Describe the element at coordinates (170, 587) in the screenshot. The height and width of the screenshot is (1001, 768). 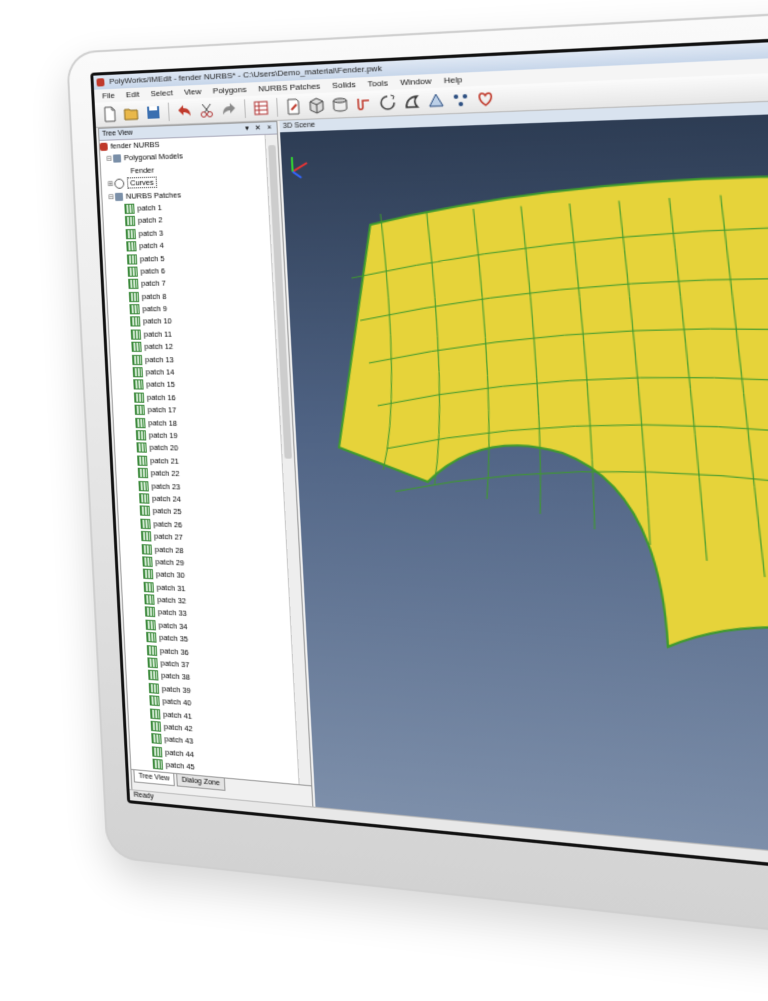
I see `patch-label: patch 31` at that location.